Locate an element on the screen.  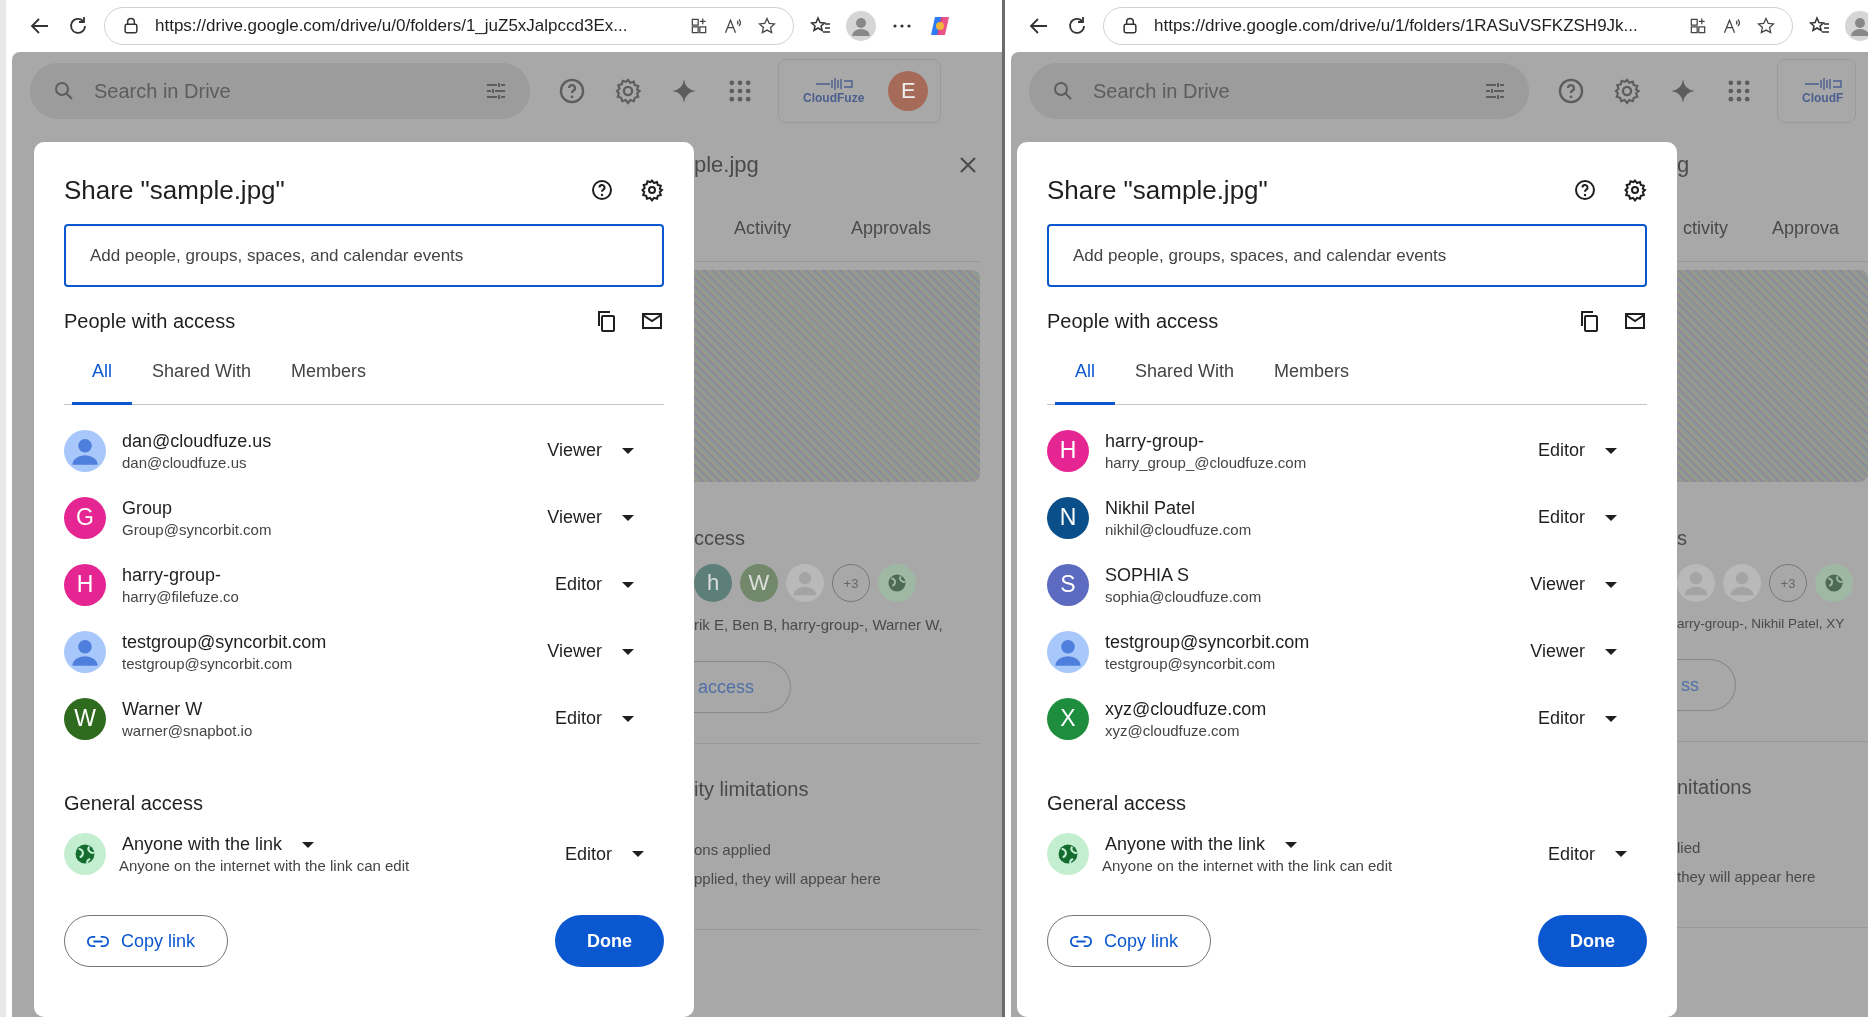
avatar: N is located at coordinates (1068, 517).